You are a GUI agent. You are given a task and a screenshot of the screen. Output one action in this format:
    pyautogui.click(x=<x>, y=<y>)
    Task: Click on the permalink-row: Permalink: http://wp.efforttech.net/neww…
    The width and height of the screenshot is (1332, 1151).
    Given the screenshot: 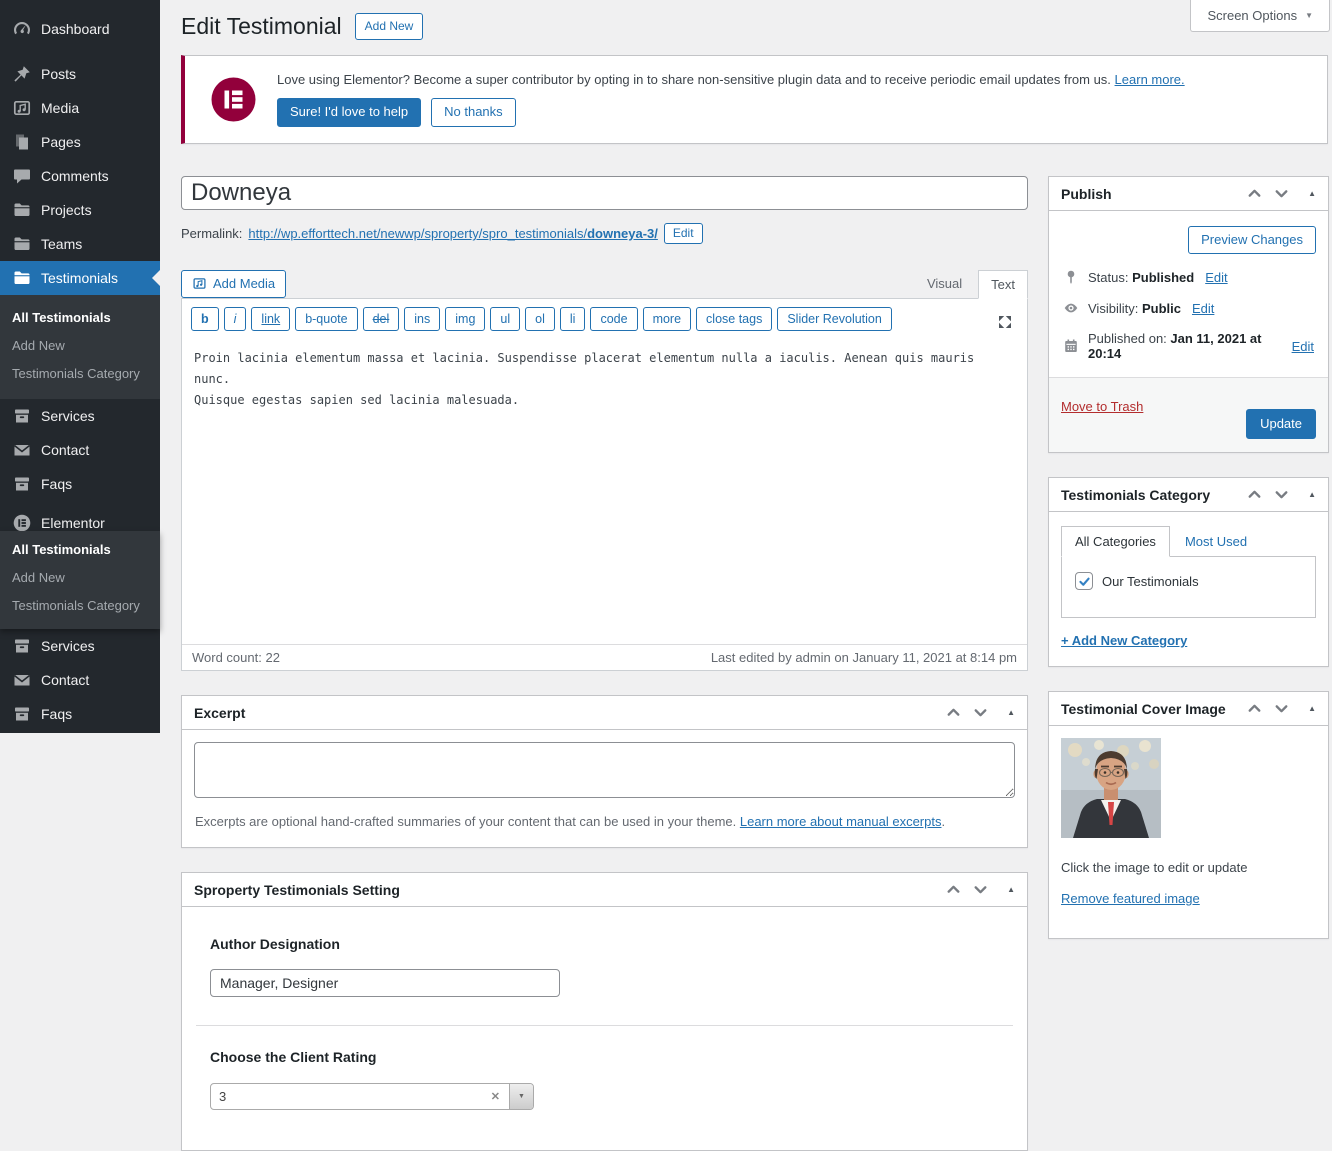 What is the action you would take?
    pyautogui.click(x=604, y=233)
    